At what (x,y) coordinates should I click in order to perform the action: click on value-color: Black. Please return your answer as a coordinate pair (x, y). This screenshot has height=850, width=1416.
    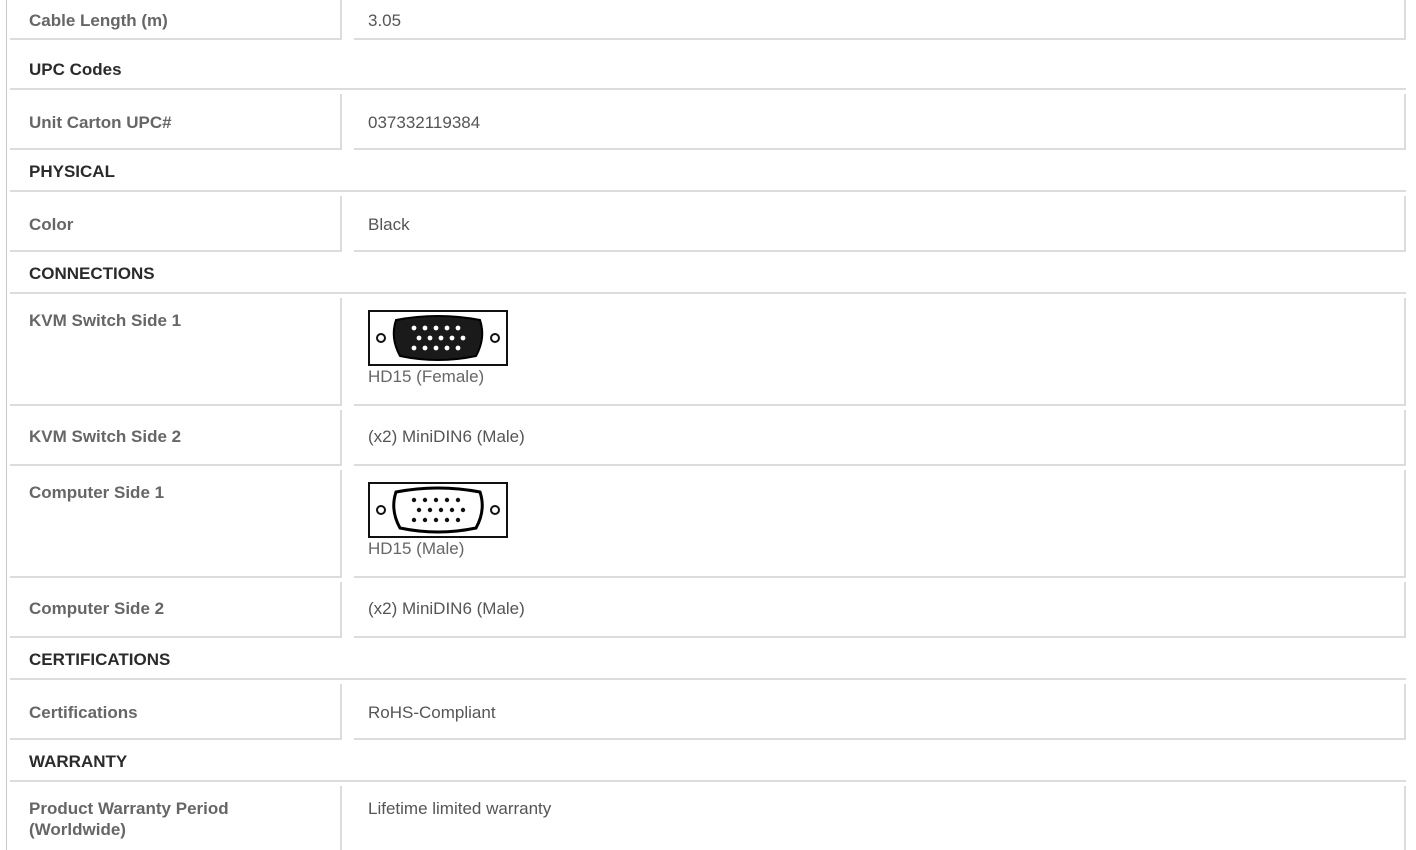
    Looking at the image, I should click on (880, 224).